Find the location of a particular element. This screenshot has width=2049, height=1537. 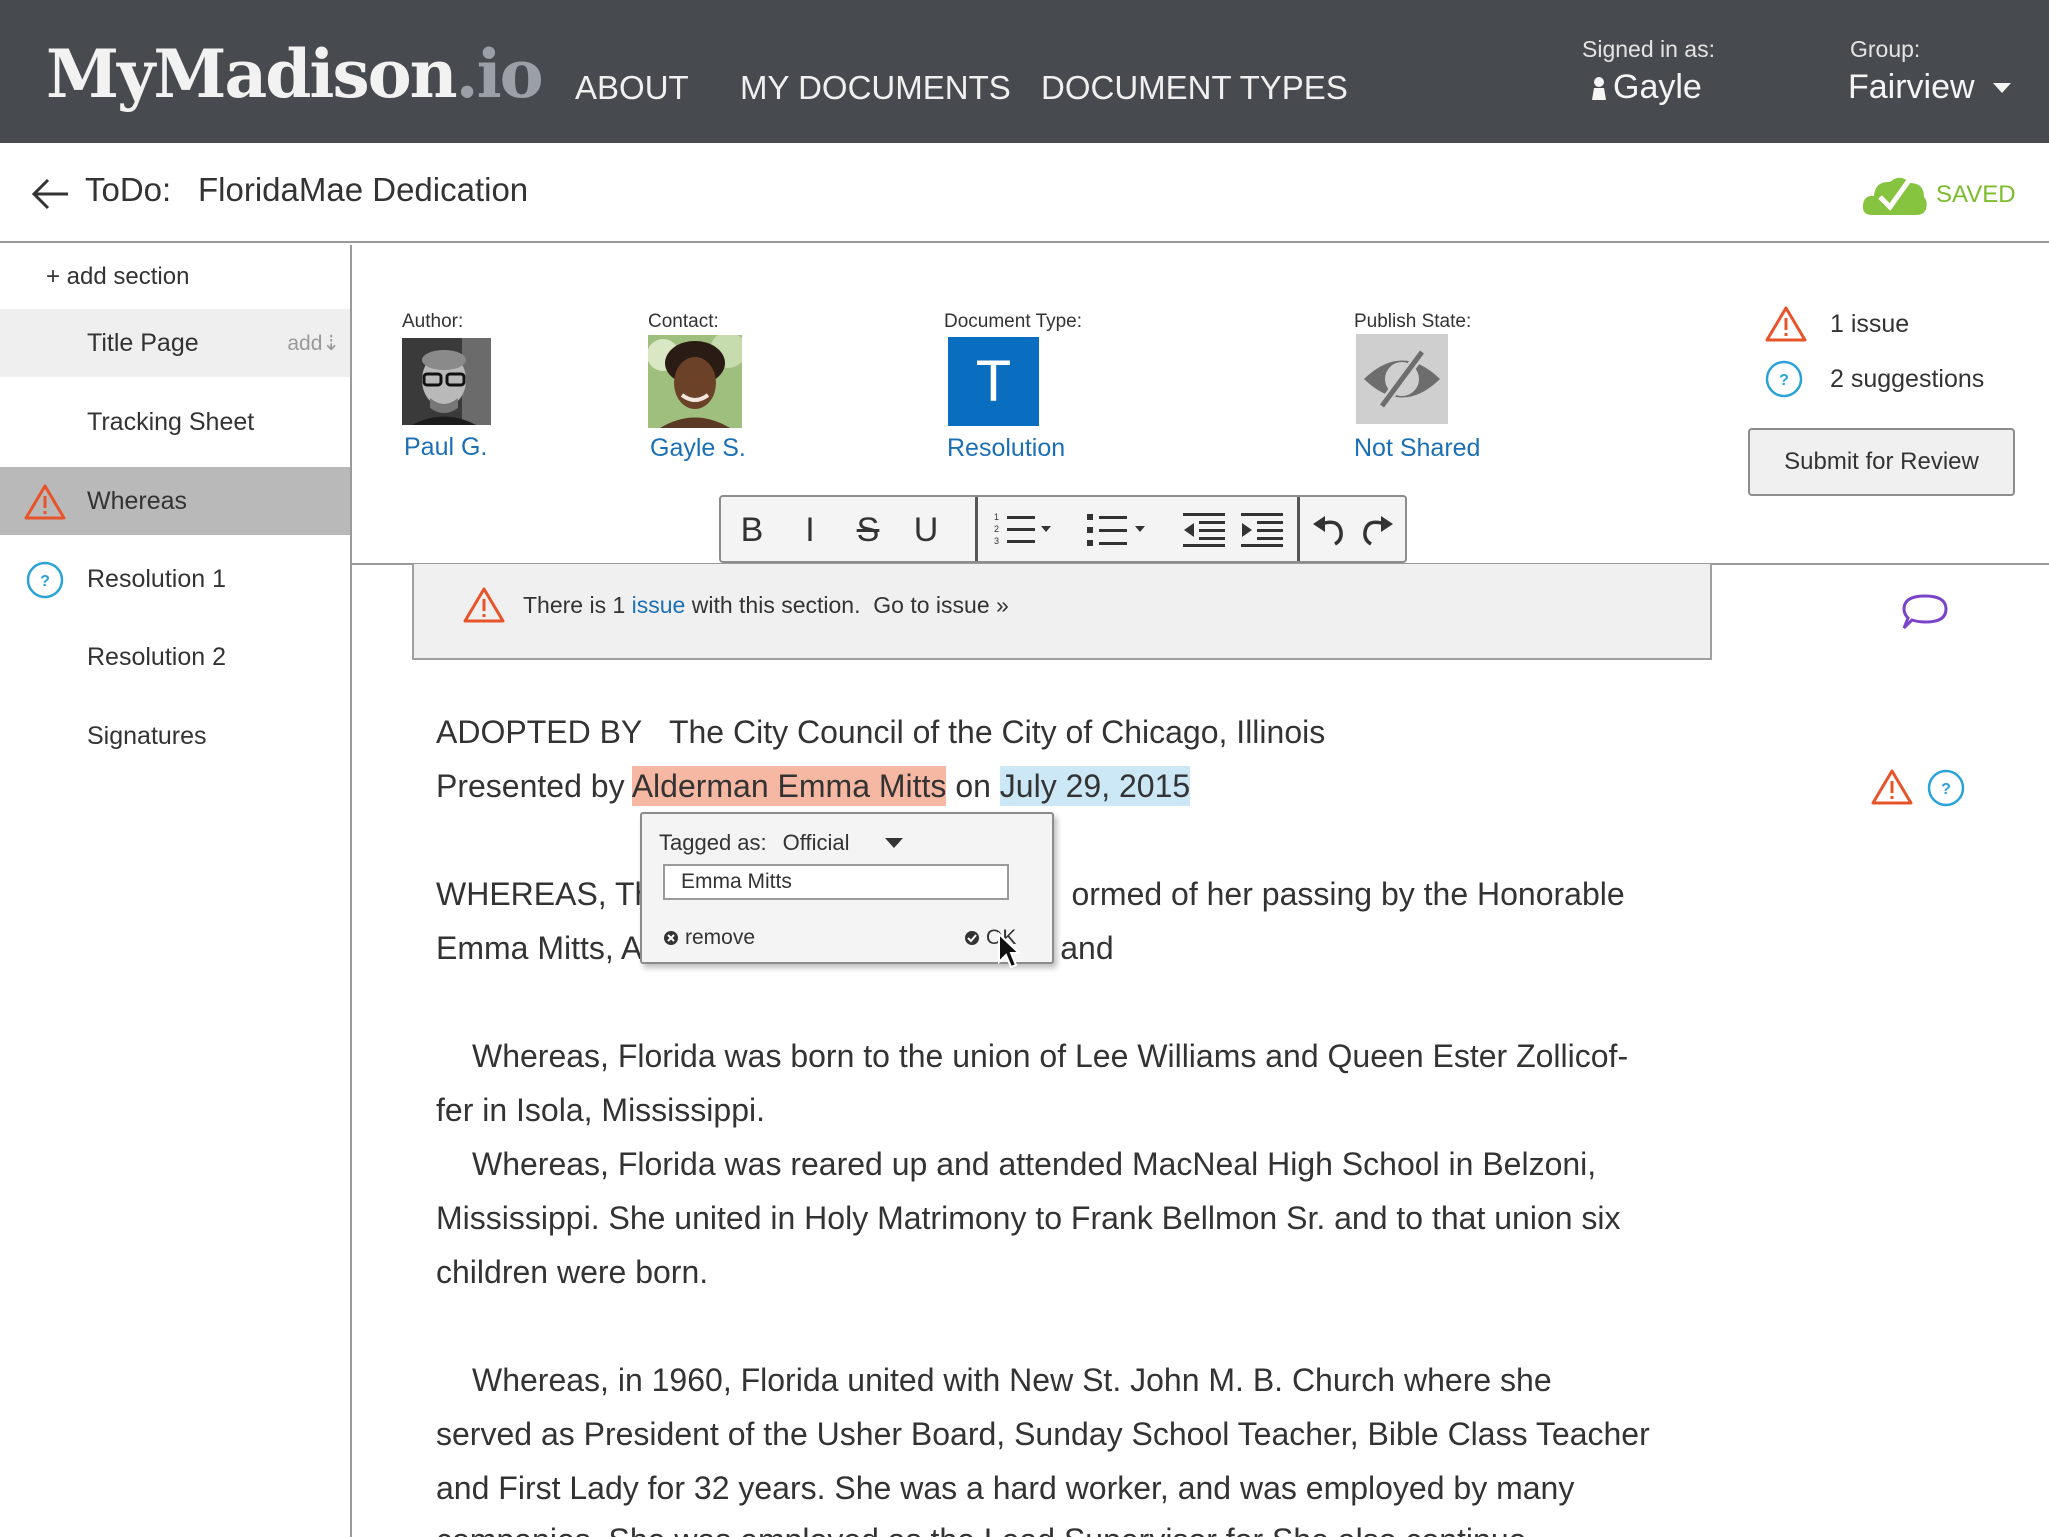

whereas-2-start: Emma Mitts, A is located at coordinates (539, 948).